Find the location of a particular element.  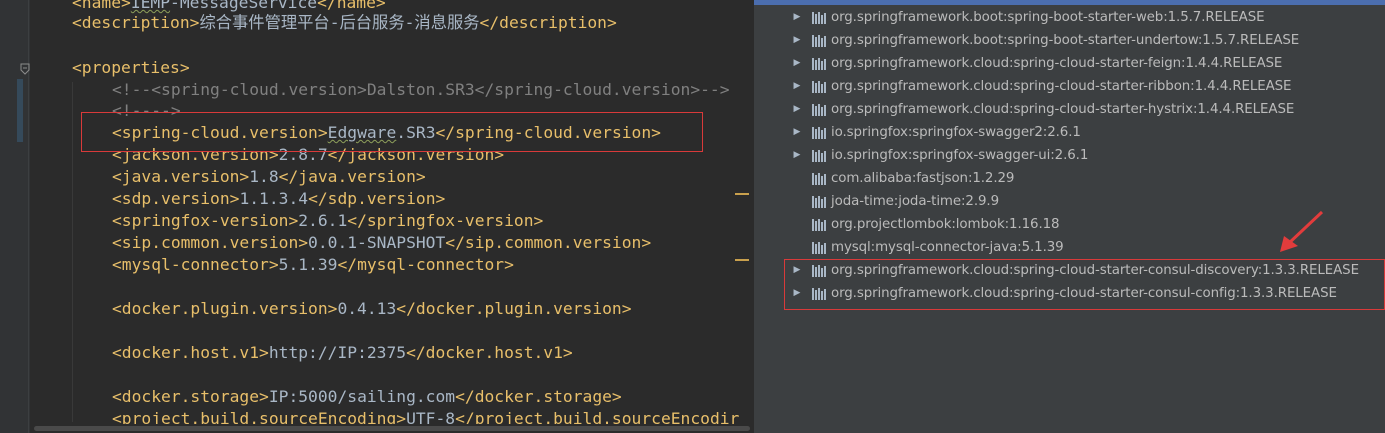

code-token: </sip.common.version> is located at coordinates (548, 242).